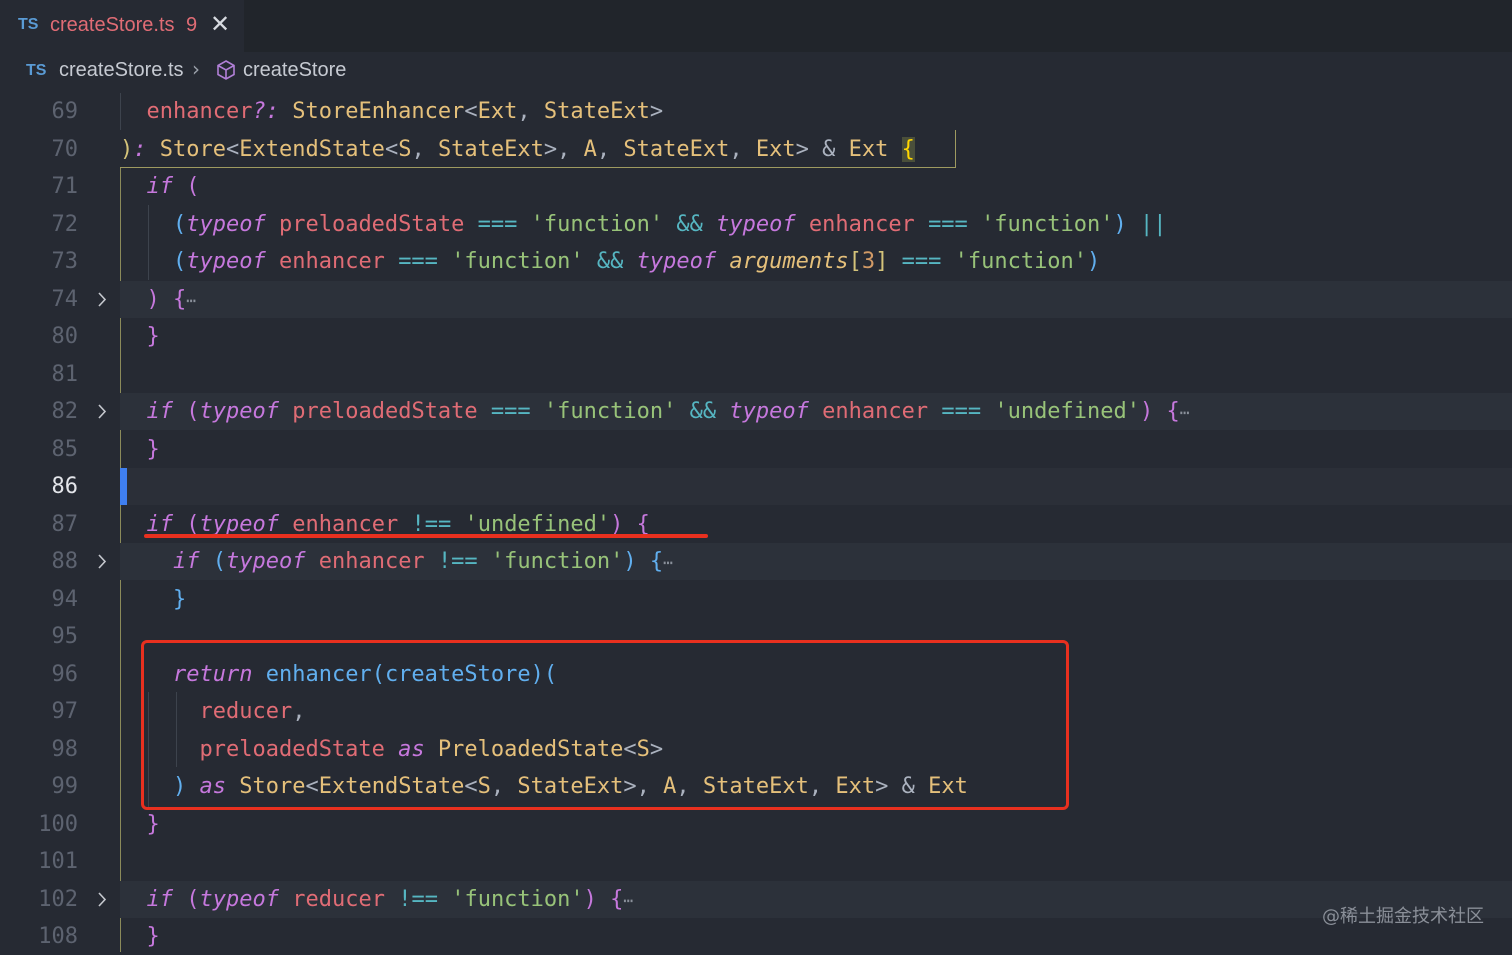 Image resolution: width=1512 pixels, height=955 pixels. I want to click on annotation-box, so click(605, 725).